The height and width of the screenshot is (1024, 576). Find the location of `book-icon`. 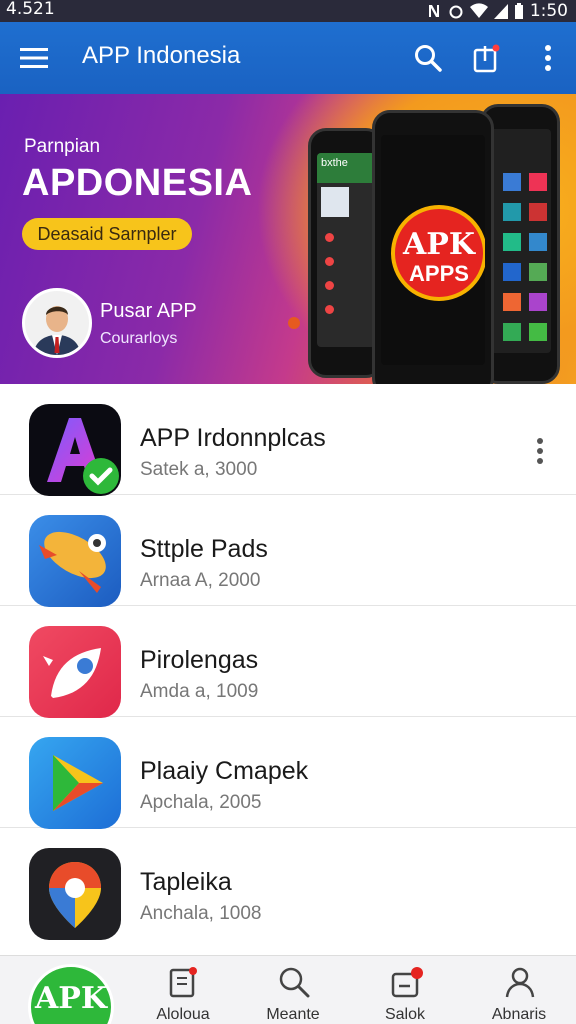

book-icon is located at coordinates (183, 982).